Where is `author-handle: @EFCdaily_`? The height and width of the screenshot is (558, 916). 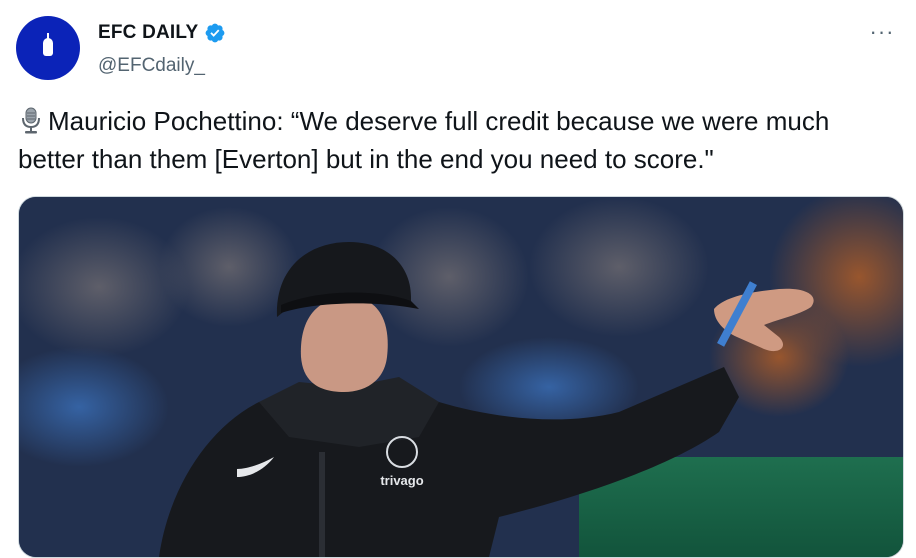 author-handle: @EFCdaily_ is located at coordinates (151, 66).